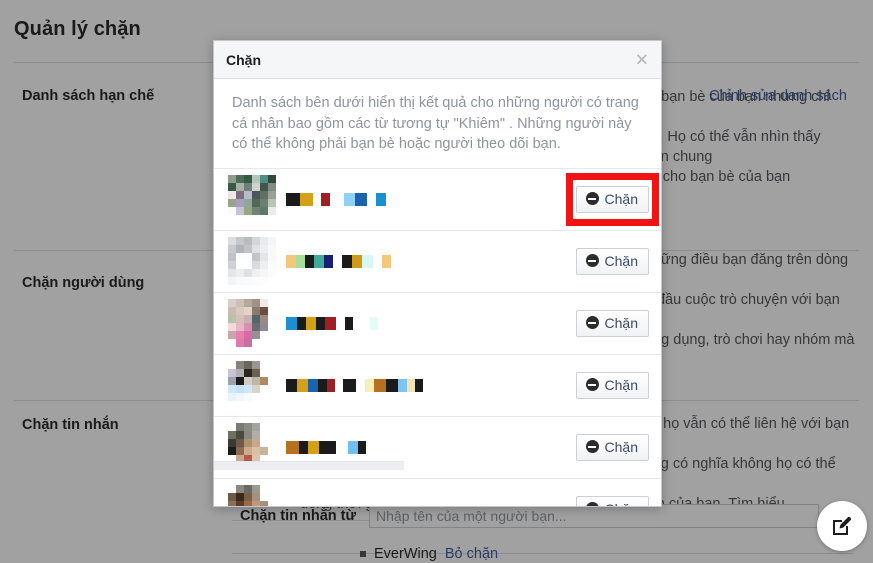 This screenshot has height=563, width=873. I want to click on dialog-header: Chặn ✕, so click(437, 60).